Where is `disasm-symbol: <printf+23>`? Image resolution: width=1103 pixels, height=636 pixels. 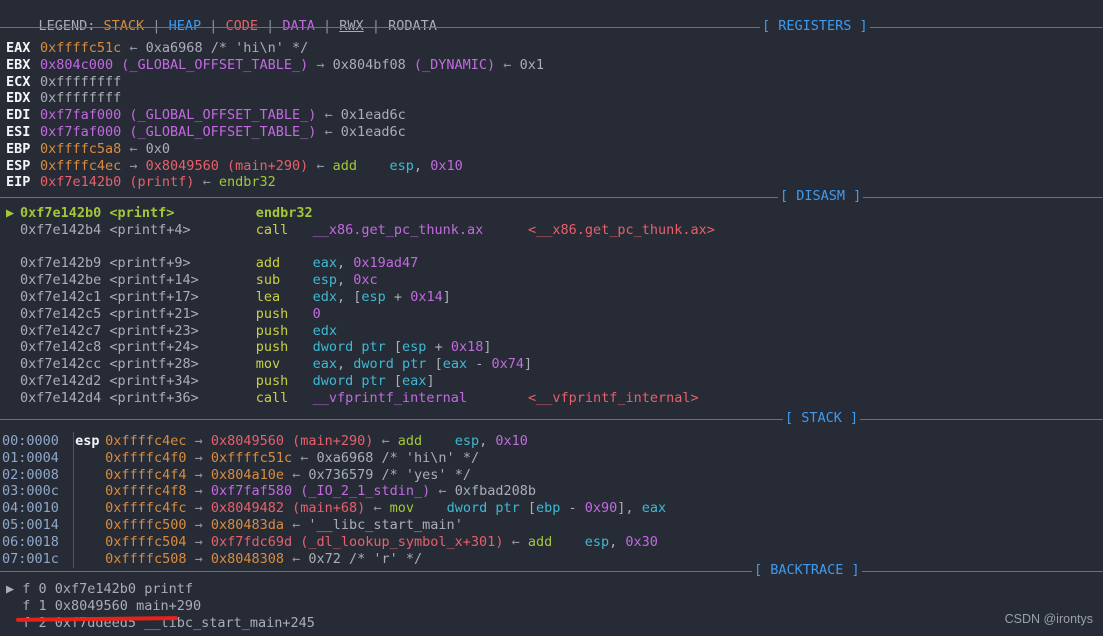
disasm-symbol: <printf+23> is located at coordinates (182, 330).